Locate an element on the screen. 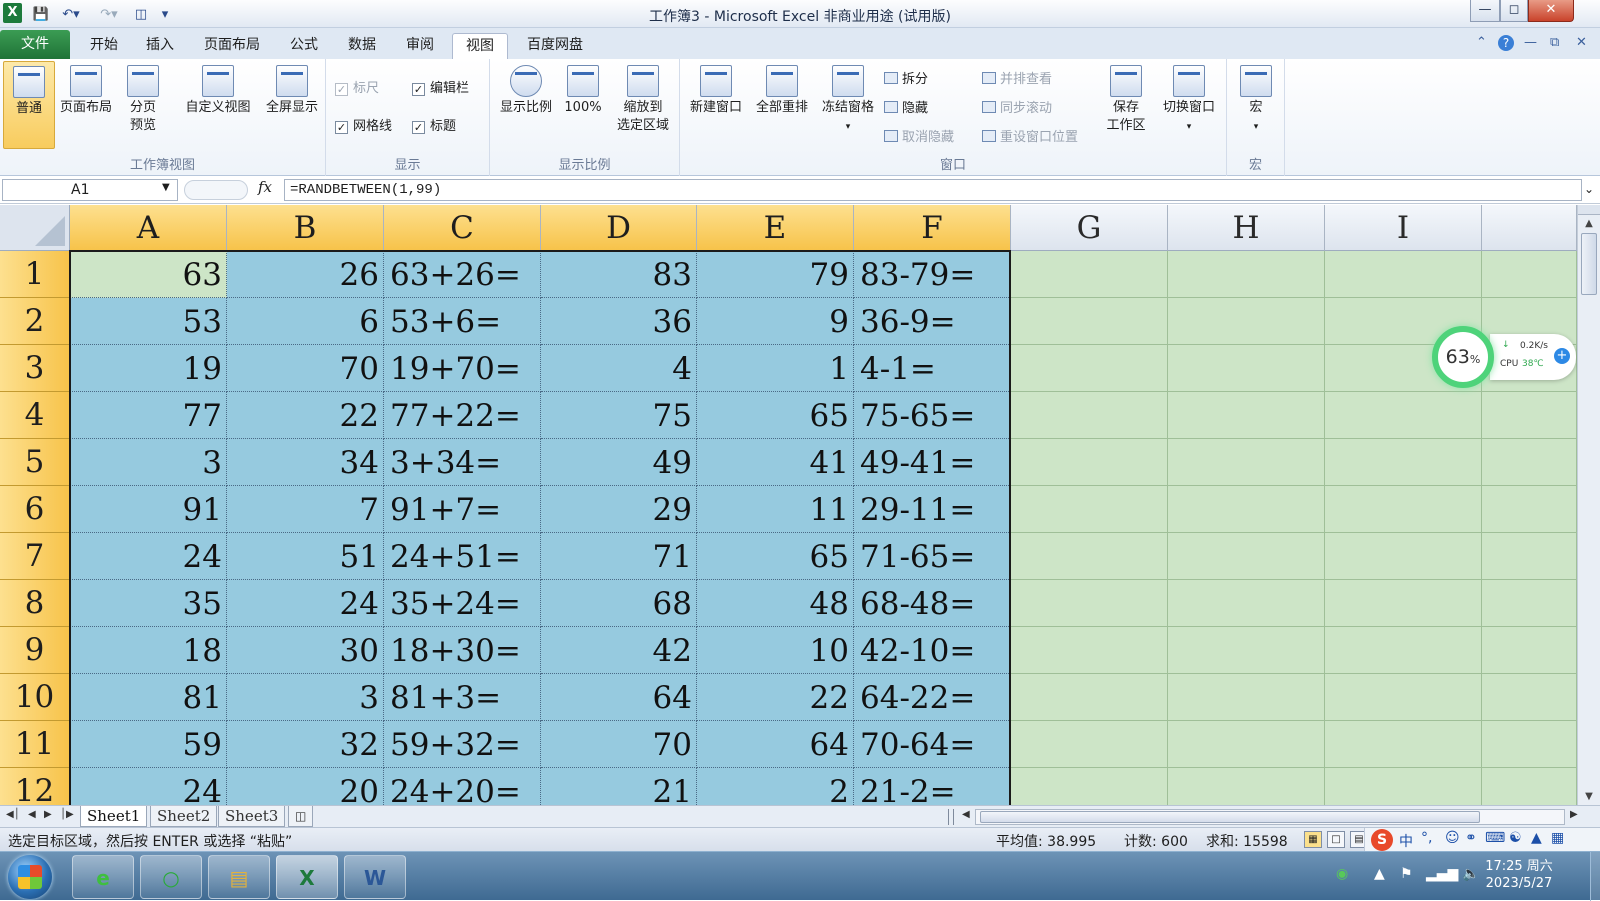  cell-f6: 29-11= is located at coordinates (932, 509).